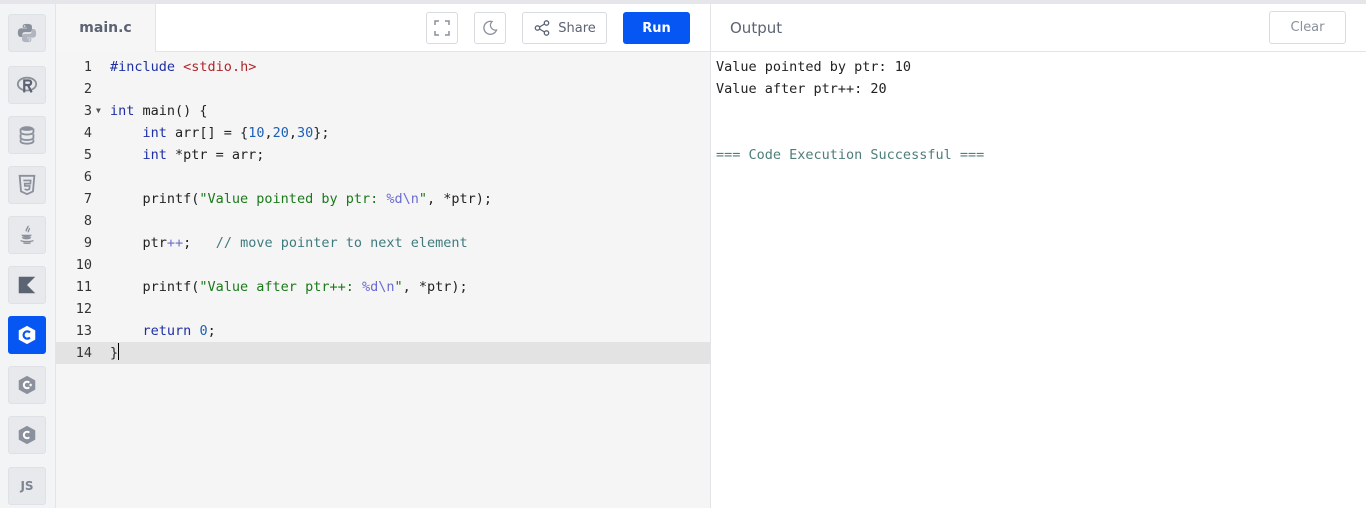 The width and height of the screenshot is (1366, 508). Describe the element at coordinates (1307, 27) in the screenshot. I see `clear-button: Clear` at that location.